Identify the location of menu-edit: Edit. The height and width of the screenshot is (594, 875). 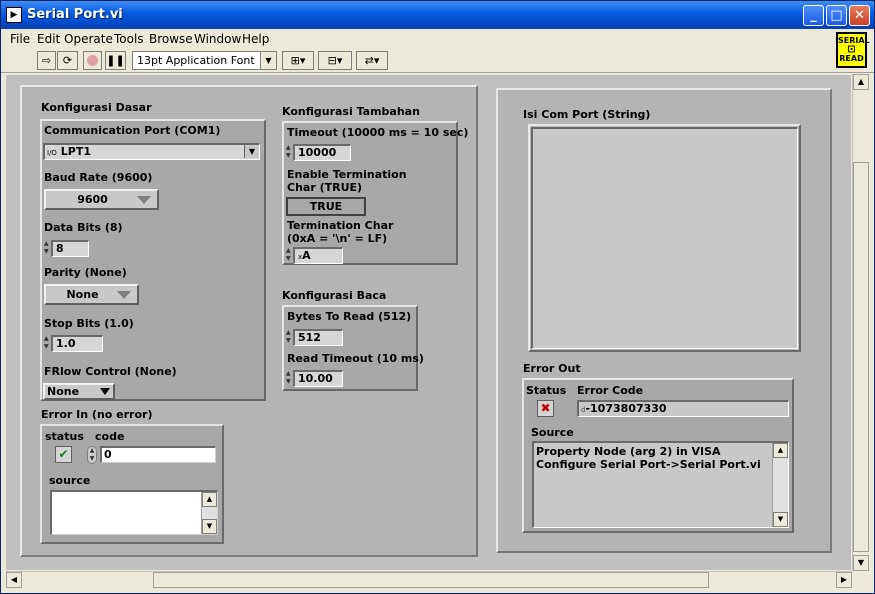
(48, 39).